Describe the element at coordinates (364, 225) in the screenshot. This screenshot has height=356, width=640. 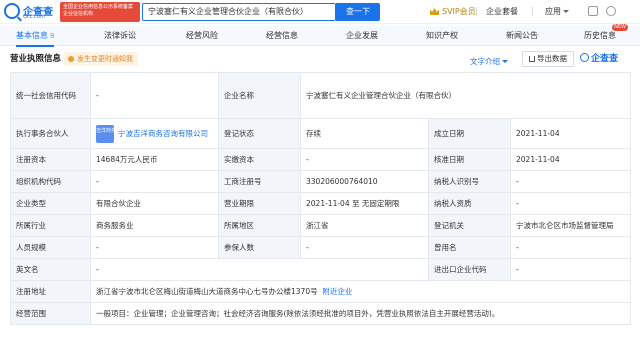
I see `value-region: 浙江省` at that location.